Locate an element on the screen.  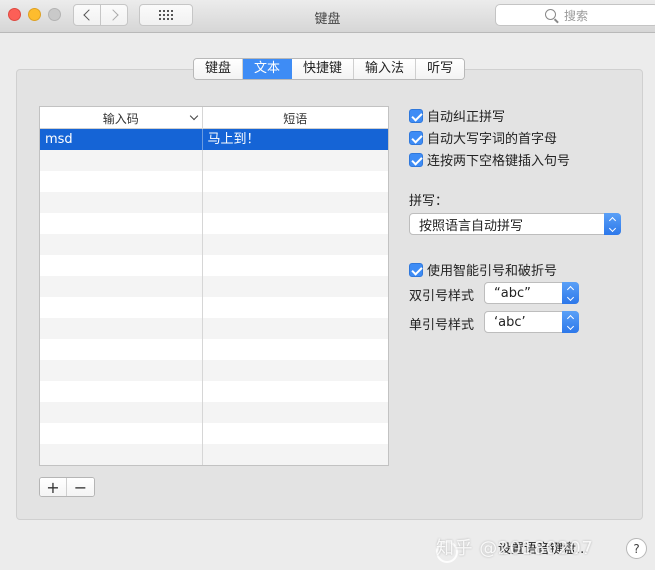
double-quote-select: “abc” is located at coordinates (531, 293).